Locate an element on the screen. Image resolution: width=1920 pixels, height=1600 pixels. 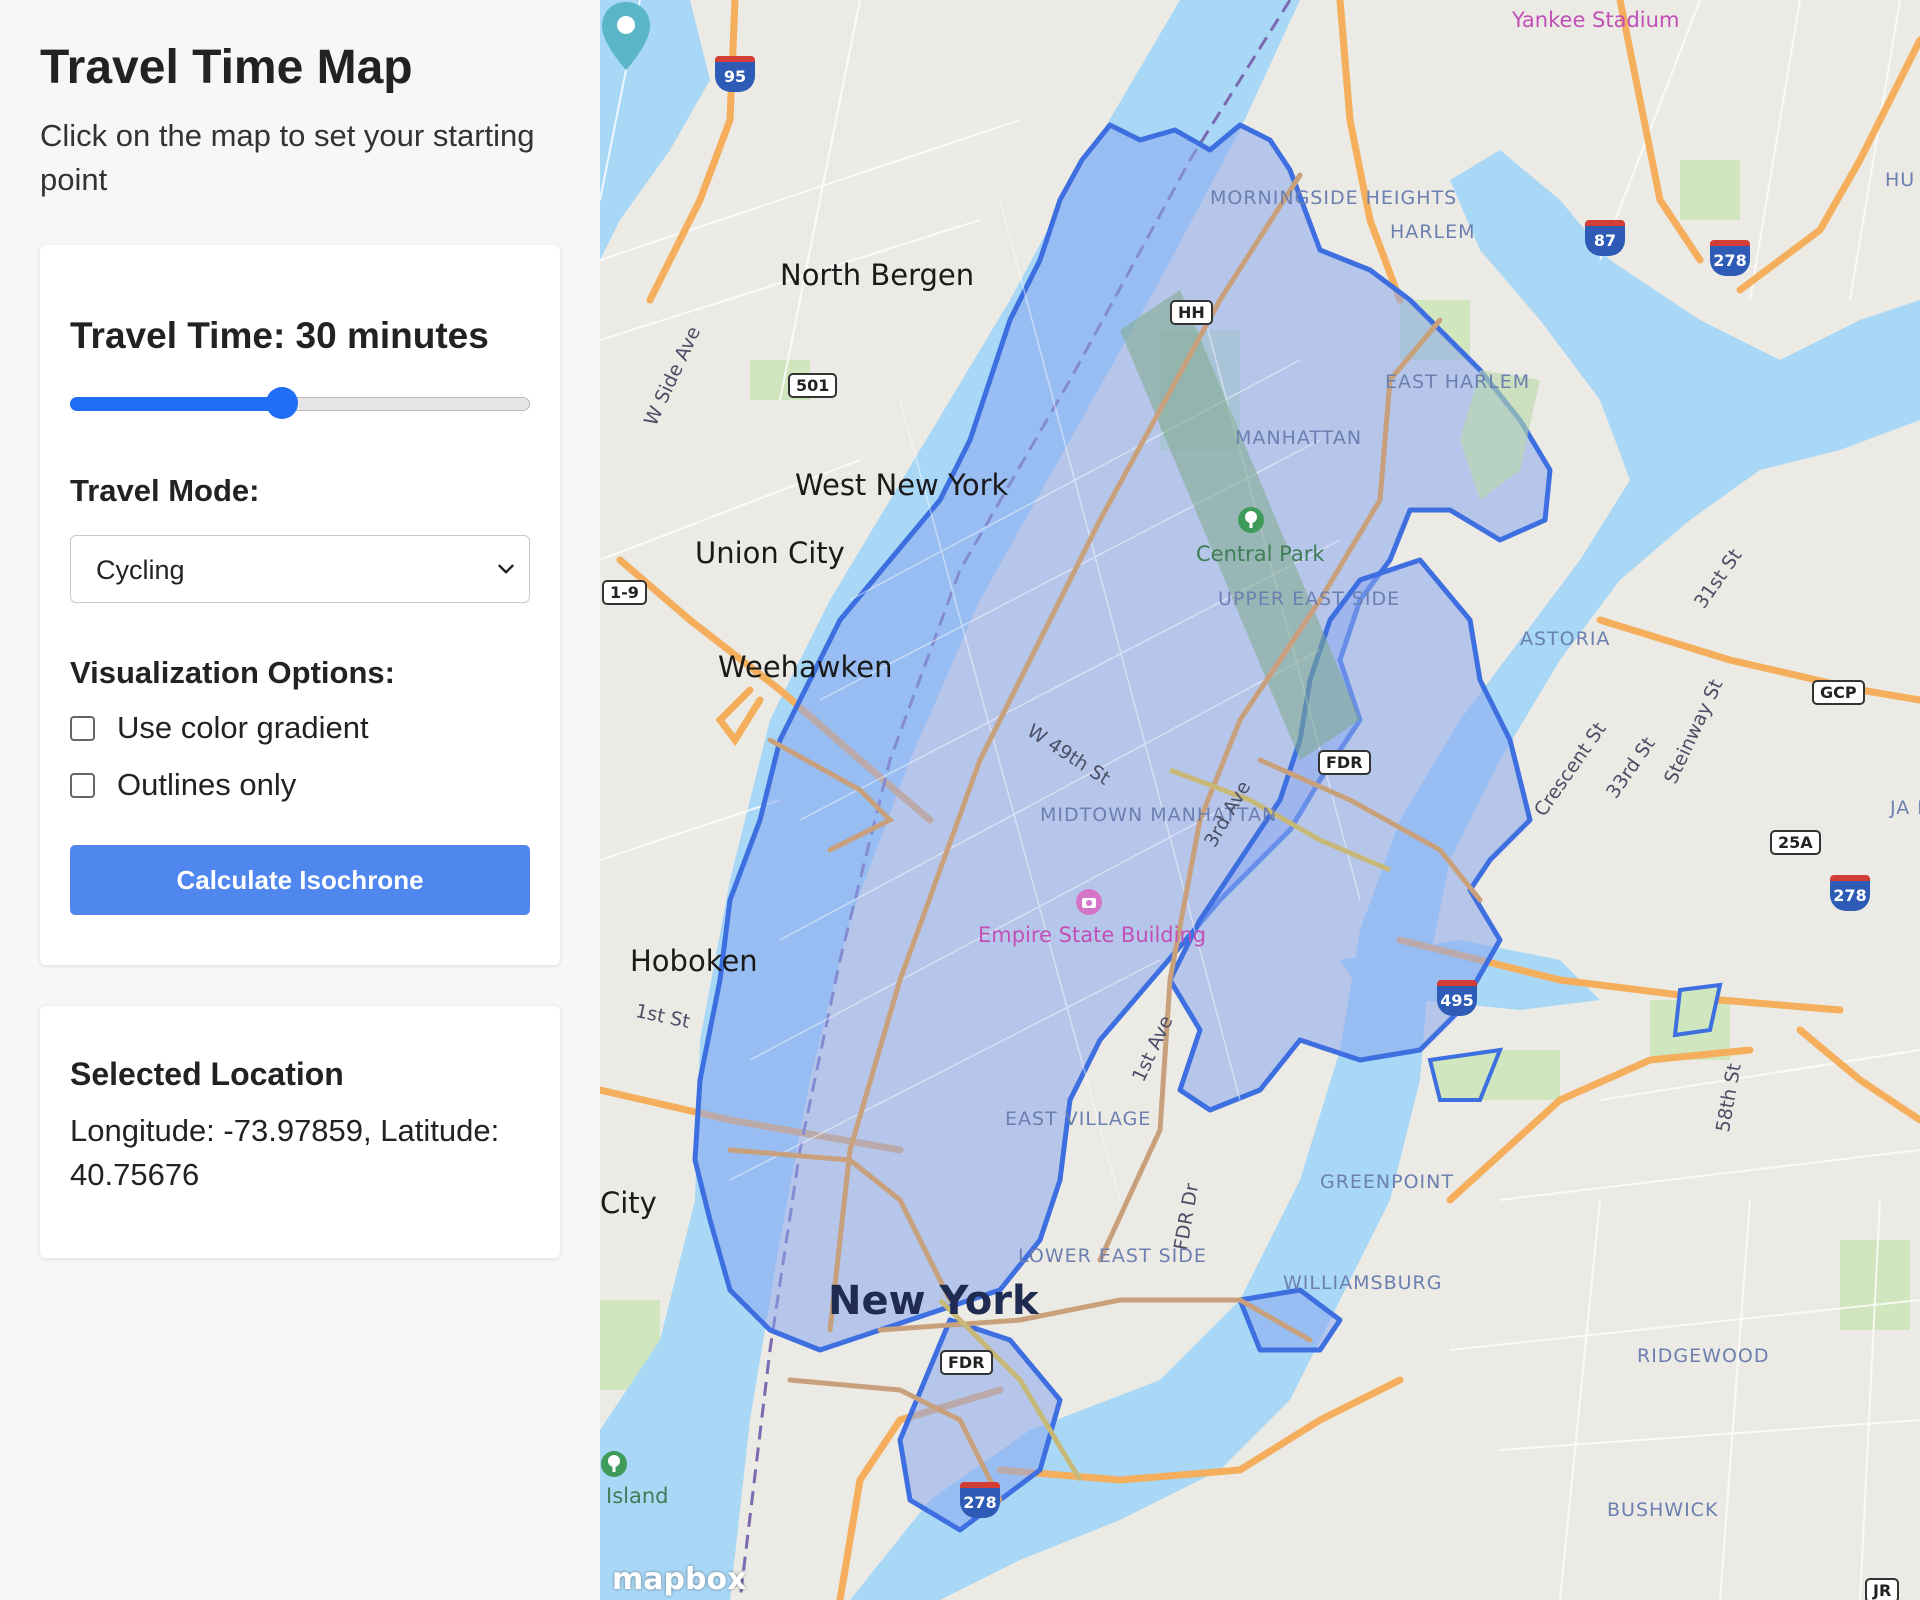
map-label-east-harlem: EAST HARLEM is located at coordinates (1458, 382).